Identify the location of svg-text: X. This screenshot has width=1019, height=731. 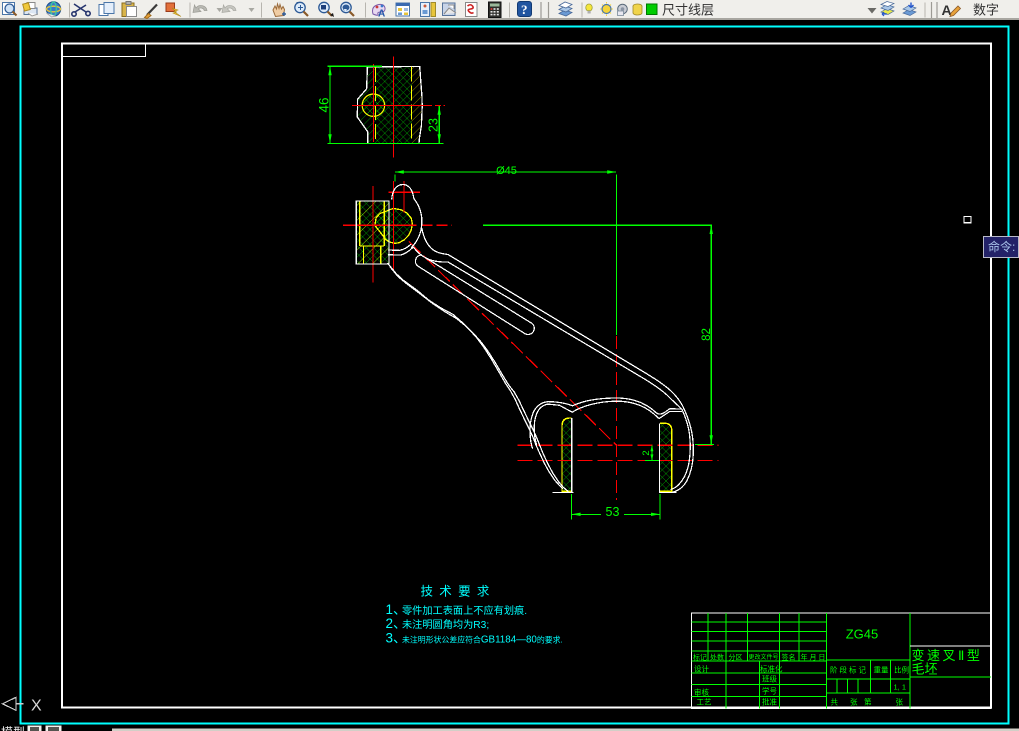
(36, 706).